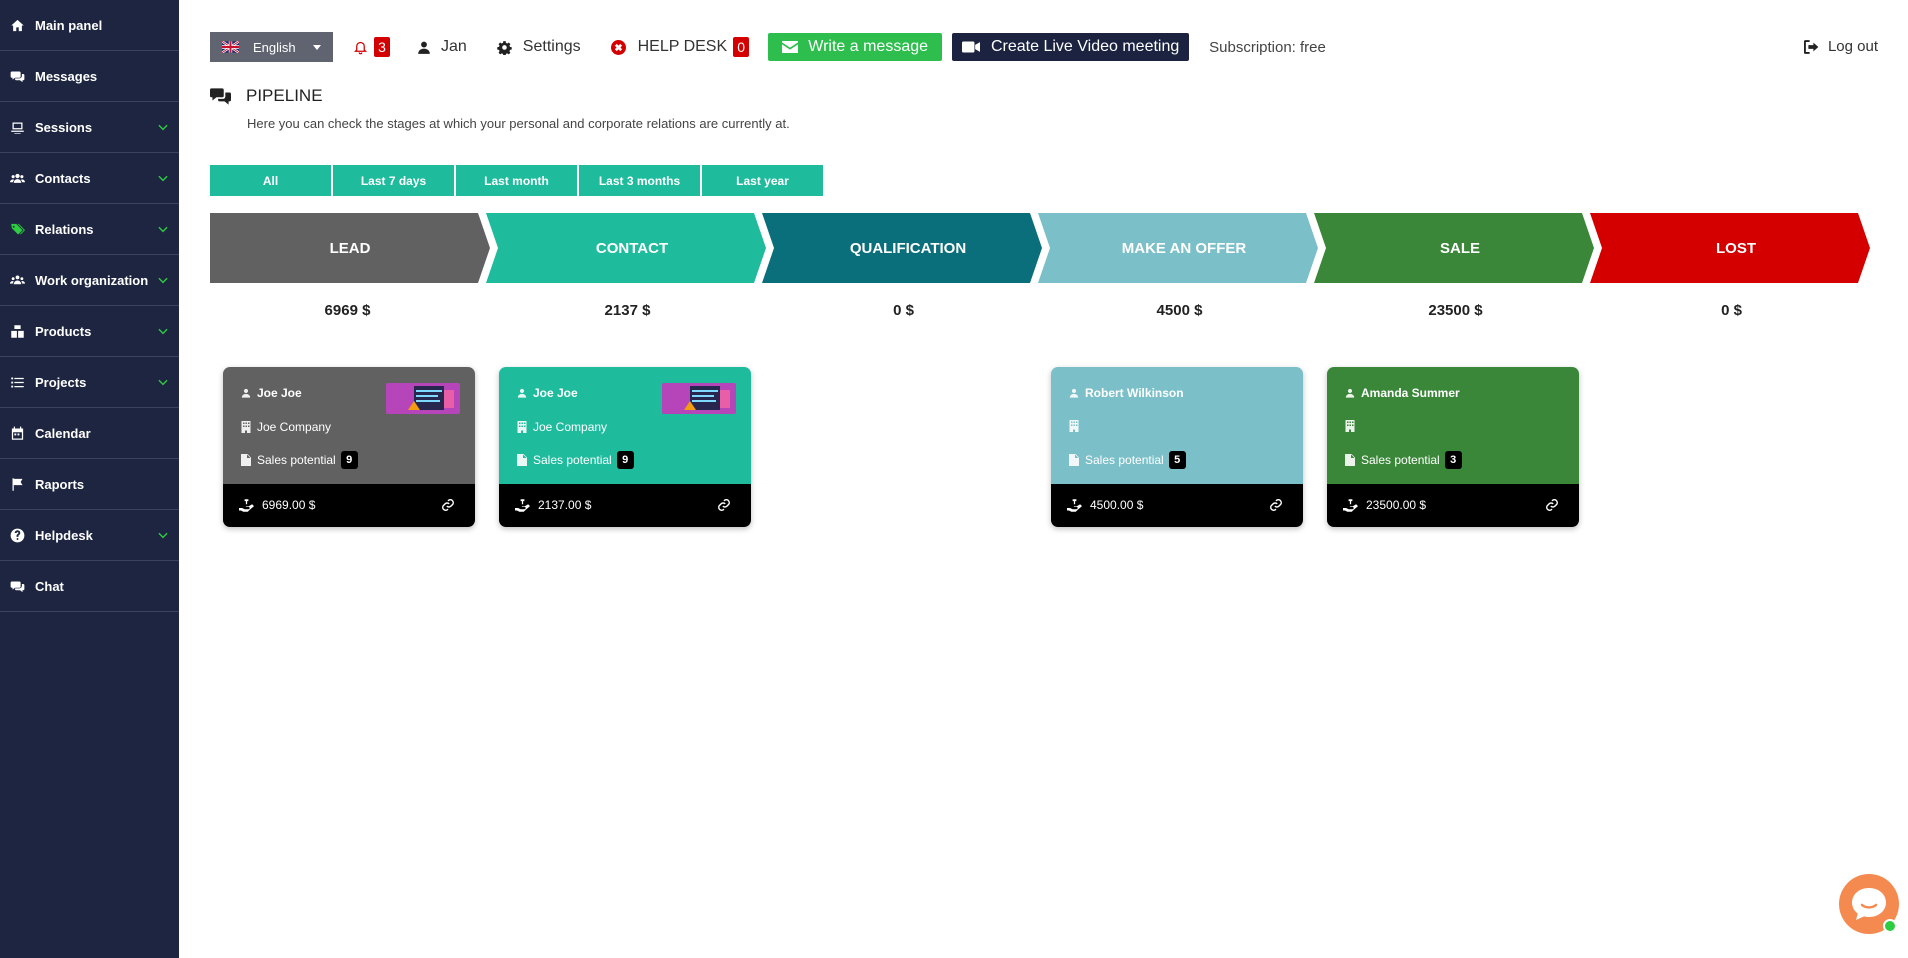  Describe the element at coordinates (790, 47) in the screenshot. I see `envelope-icon` at that location.